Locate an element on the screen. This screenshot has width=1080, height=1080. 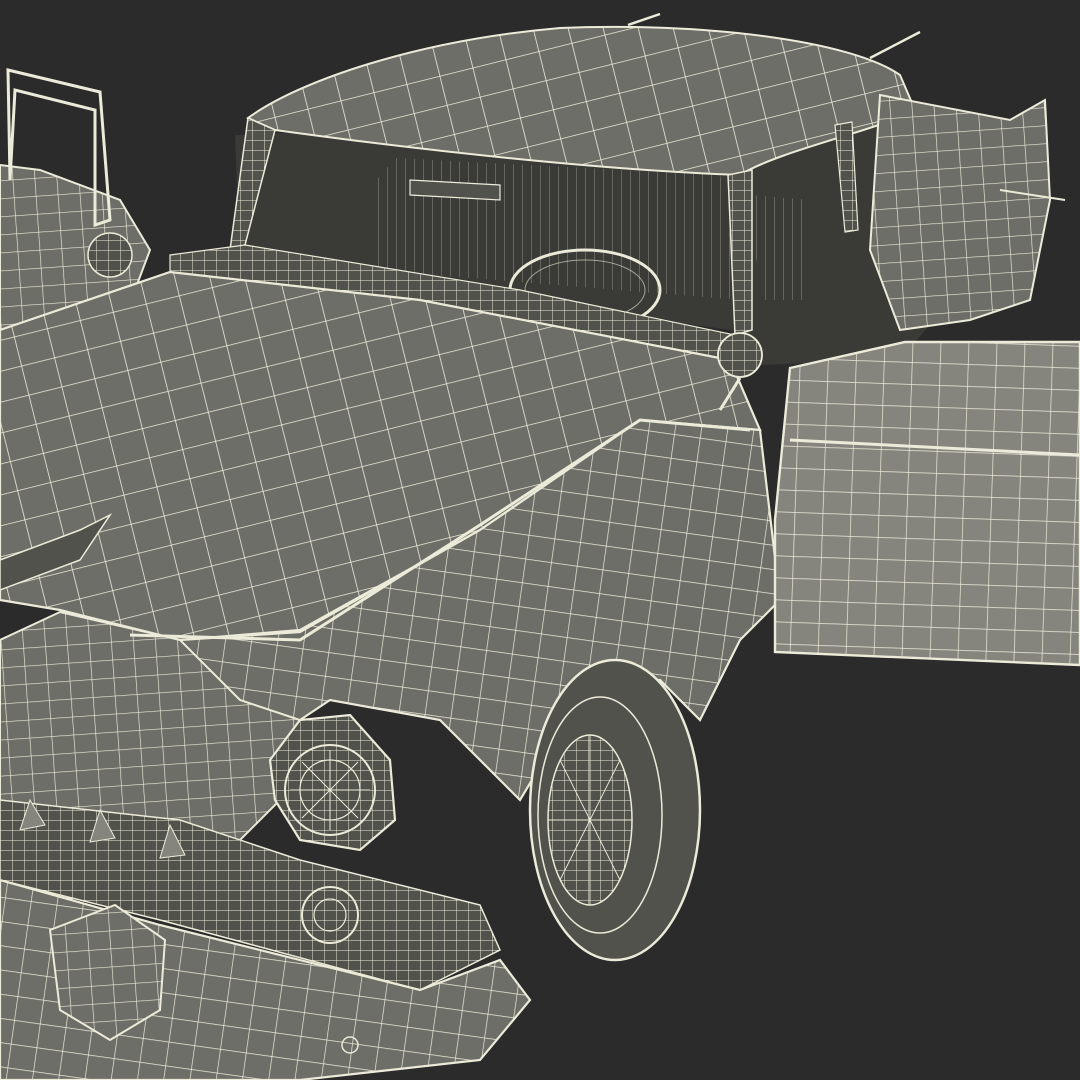
rear-fender is located at coordinates (960, 212).